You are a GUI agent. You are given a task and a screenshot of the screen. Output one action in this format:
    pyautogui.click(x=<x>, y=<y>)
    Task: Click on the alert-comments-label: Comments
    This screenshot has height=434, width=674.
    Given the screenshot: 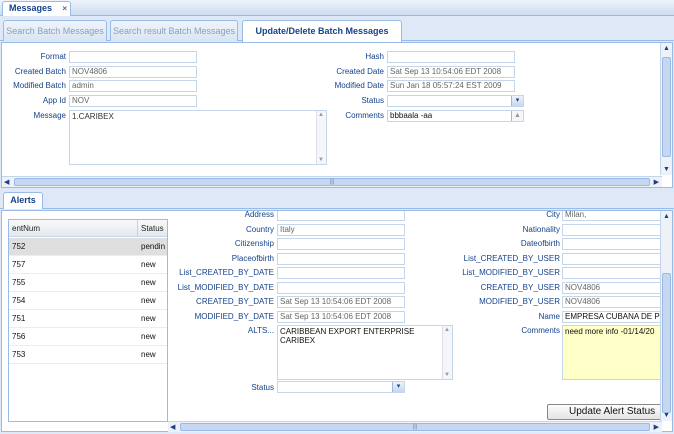 What is the action you would take?
    pyautogui.click(x=540, y=330)
    